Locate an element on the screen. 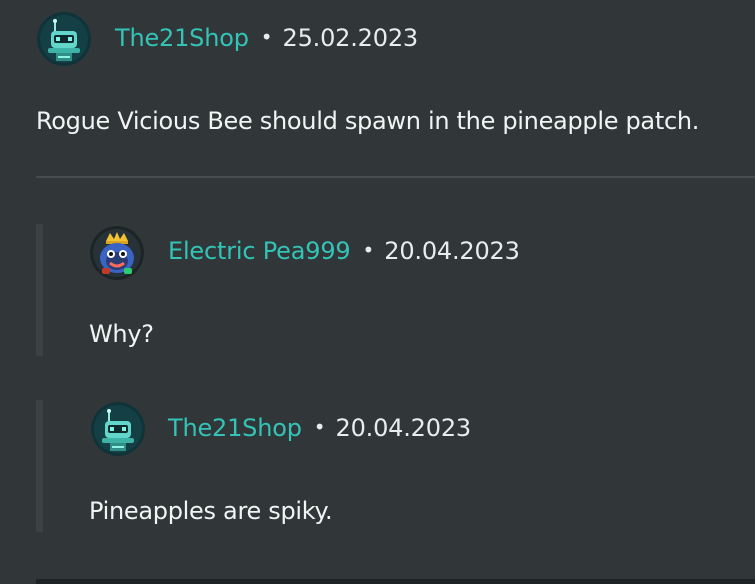  comment-body: Pineapples are spiky. is located at coordinates (211, 511).